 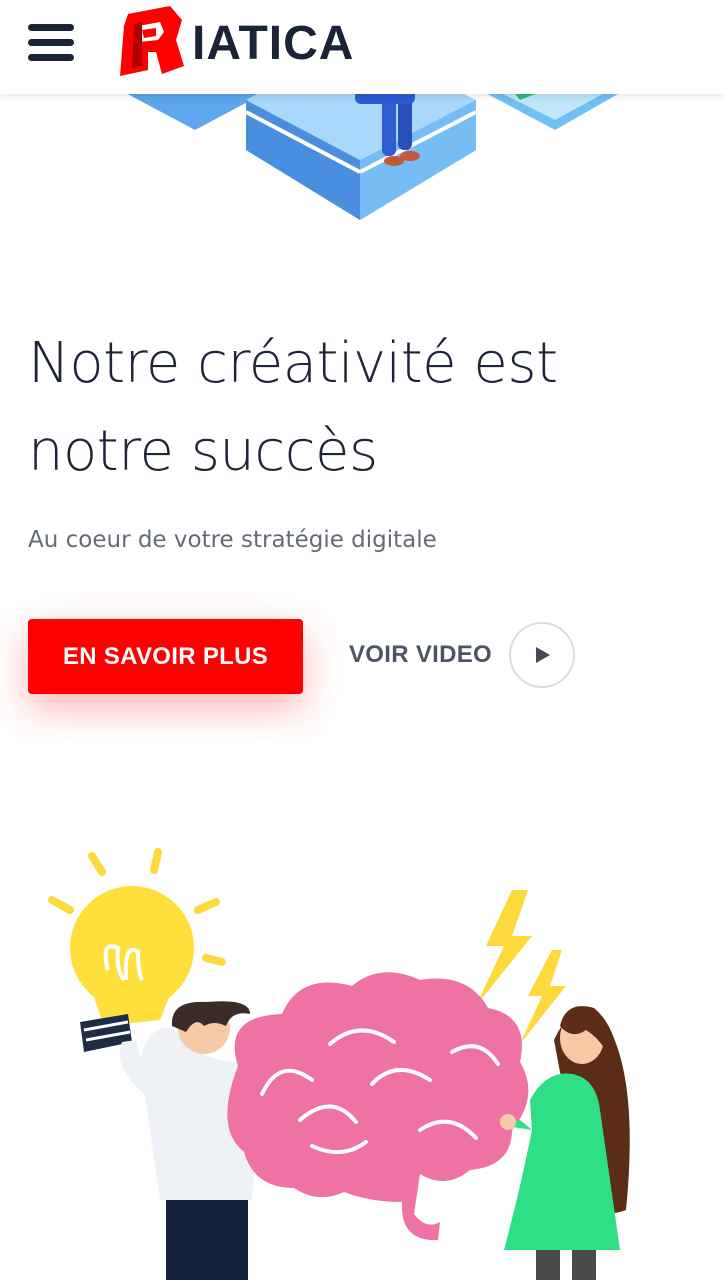 I want to click on voir-video-label: VOIR VIDEO, so click(x=421, y=654).